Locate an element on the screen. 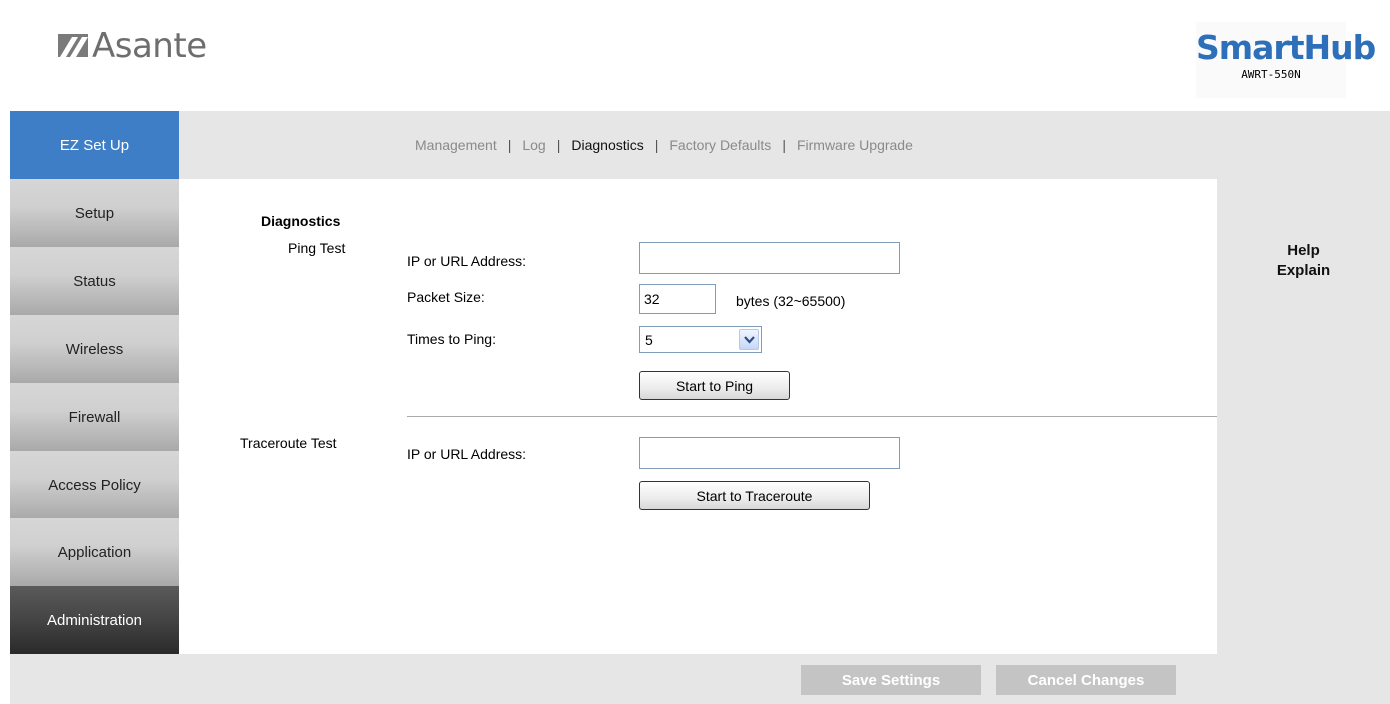  packet-size-input is located at coordinates (677, 299).